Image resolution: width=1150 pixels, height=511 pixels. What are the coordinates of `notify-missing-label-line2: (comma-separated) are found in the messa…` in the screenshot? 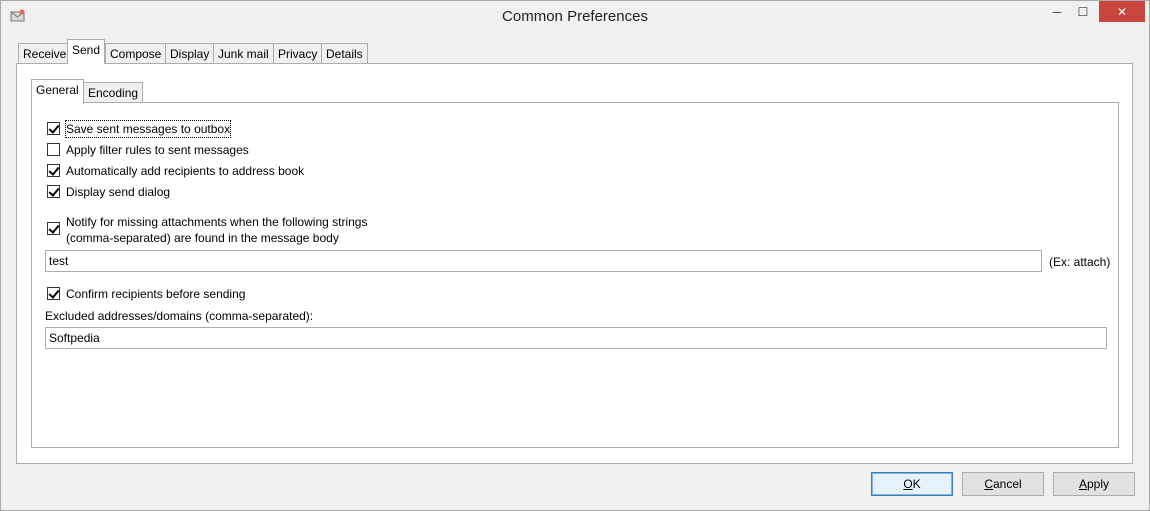 It's located at (202, 238).